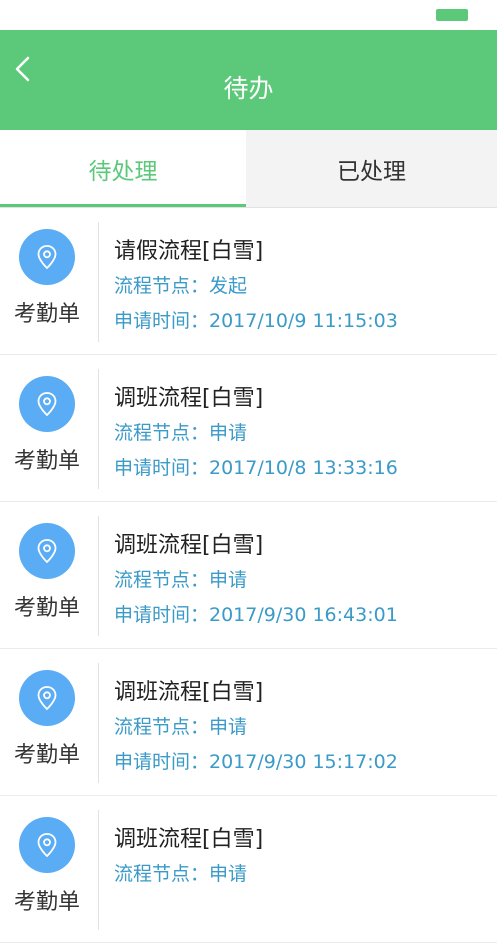 The image size is (497, 943). I want to click on battery-icon, so click(452, 15).